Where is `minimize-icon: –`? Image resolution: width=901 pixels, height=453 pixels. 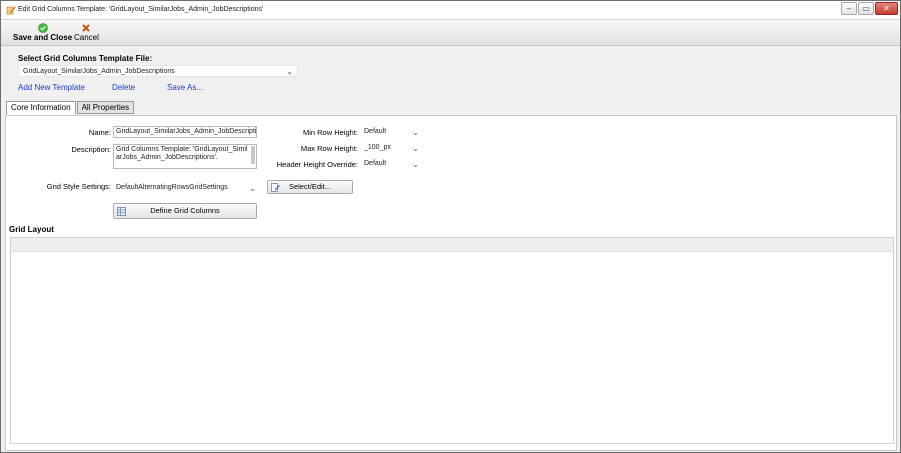
minimize-icon: – is located at coordinates (849, 8).